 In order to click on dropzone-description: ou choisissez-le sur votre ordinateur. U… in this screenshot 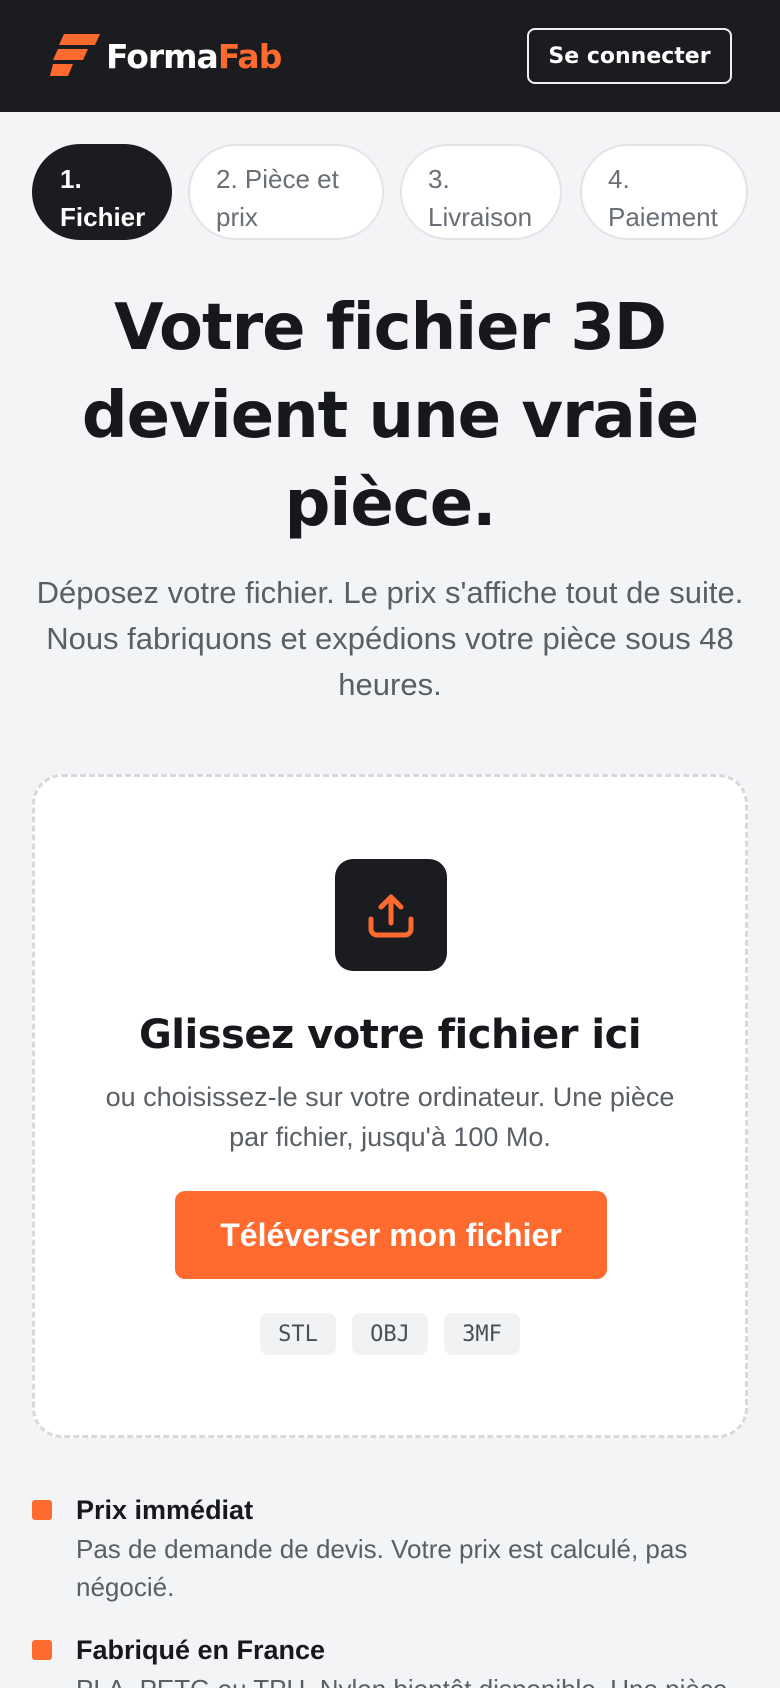, I will do `click(390, 1117)`.